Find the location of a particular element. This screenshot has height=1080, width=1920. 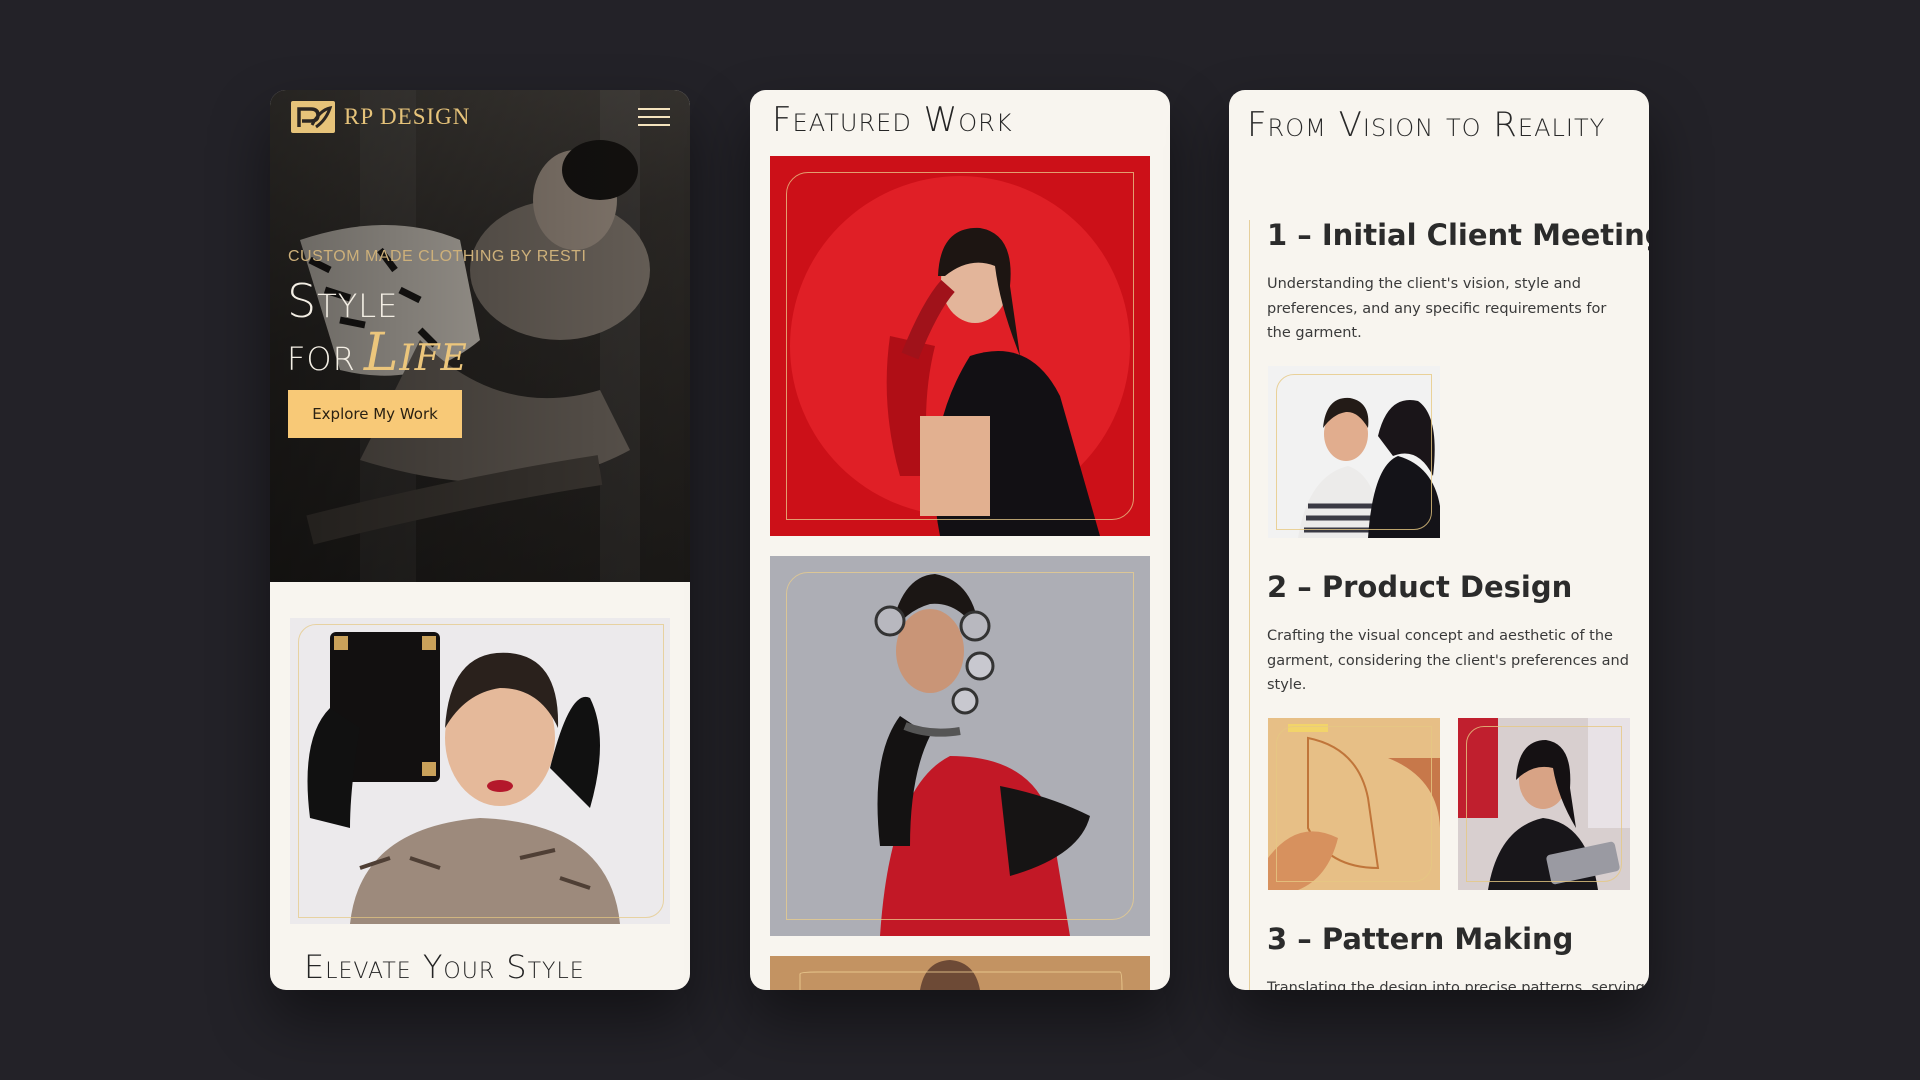

work-image-red-dress is located at coordinates (960, 346).